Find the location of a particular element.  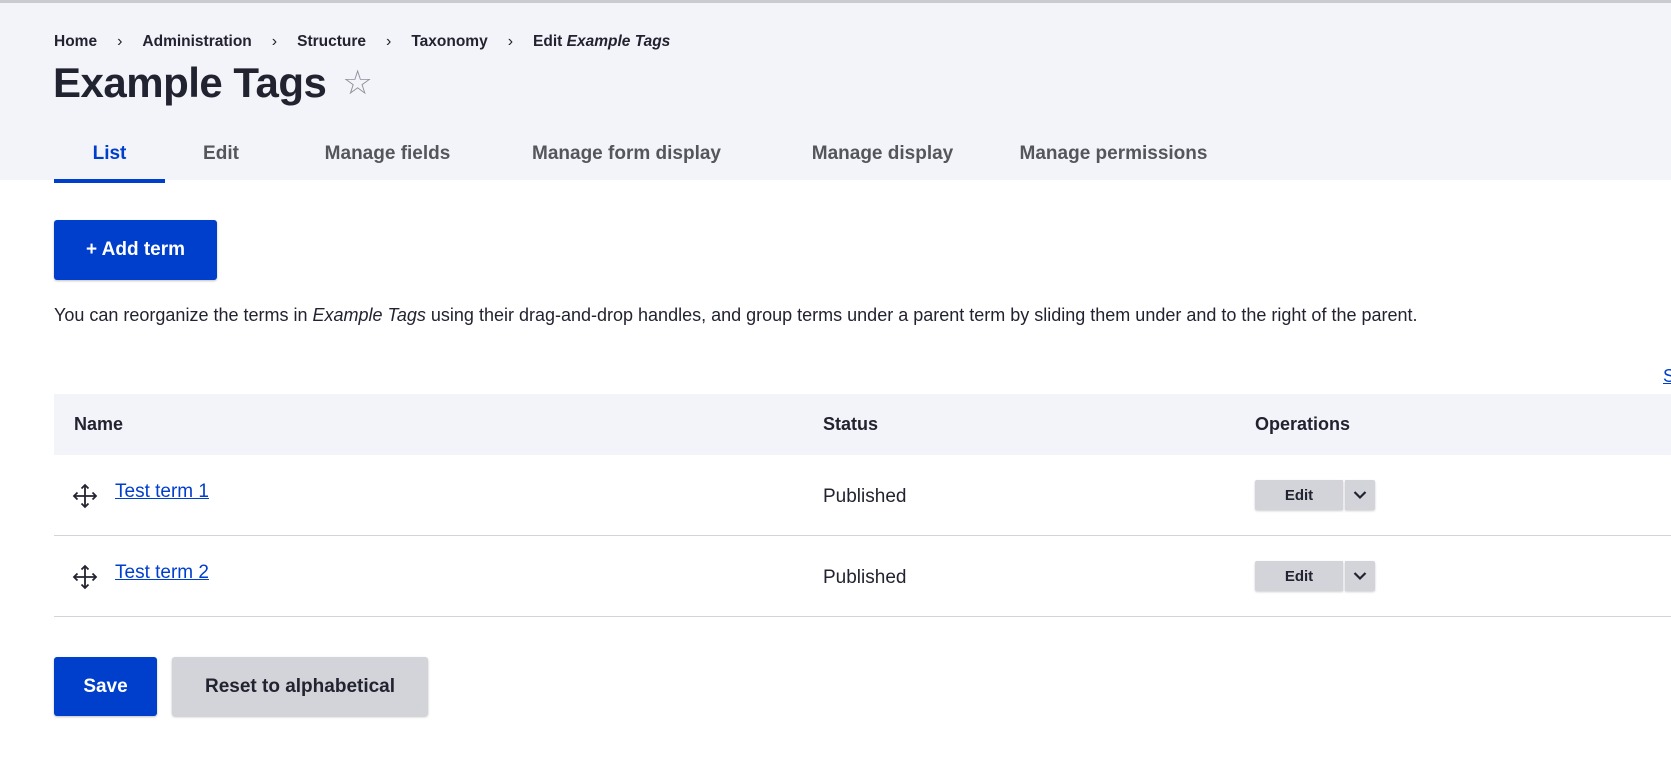

tab-manage-fields: Manage fields is located at coordinates (387, 157).